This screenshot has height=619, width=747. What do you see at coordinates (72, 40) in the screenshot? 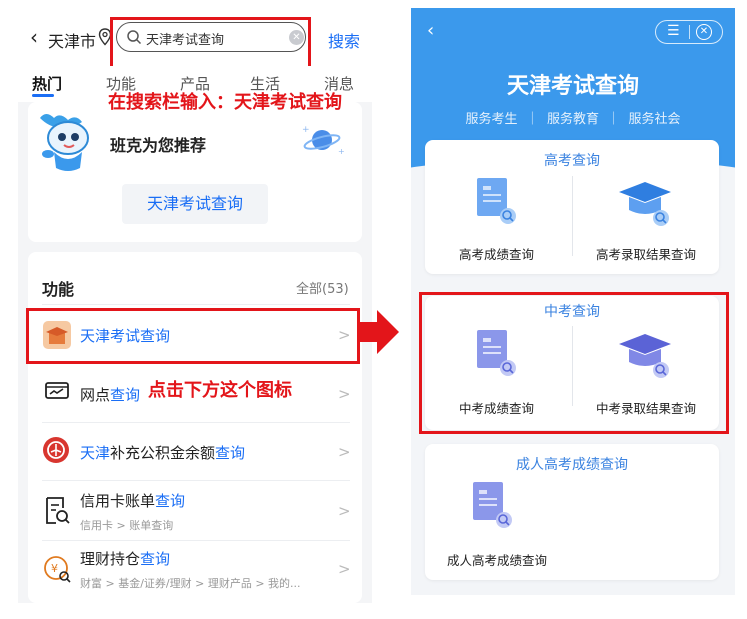
I see `city-label: 天津市` at bounding box center [72, 40].